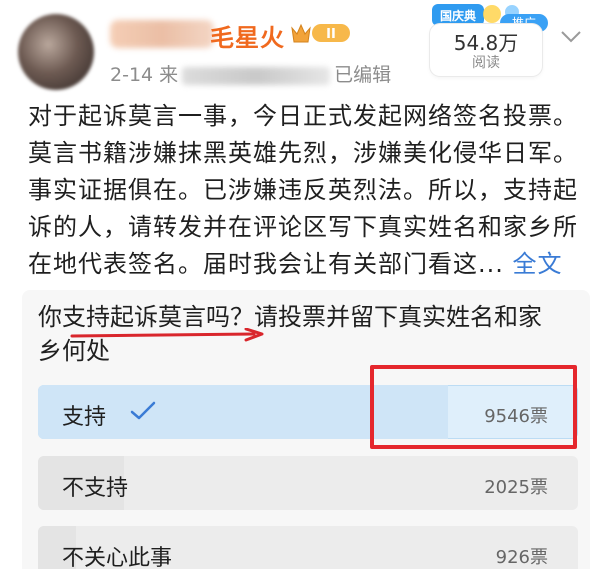  What do you see at coordinates (516, 487) in the screenshot?
I see `poll-option-votes: 2025票` at bounding box center [516, 487].